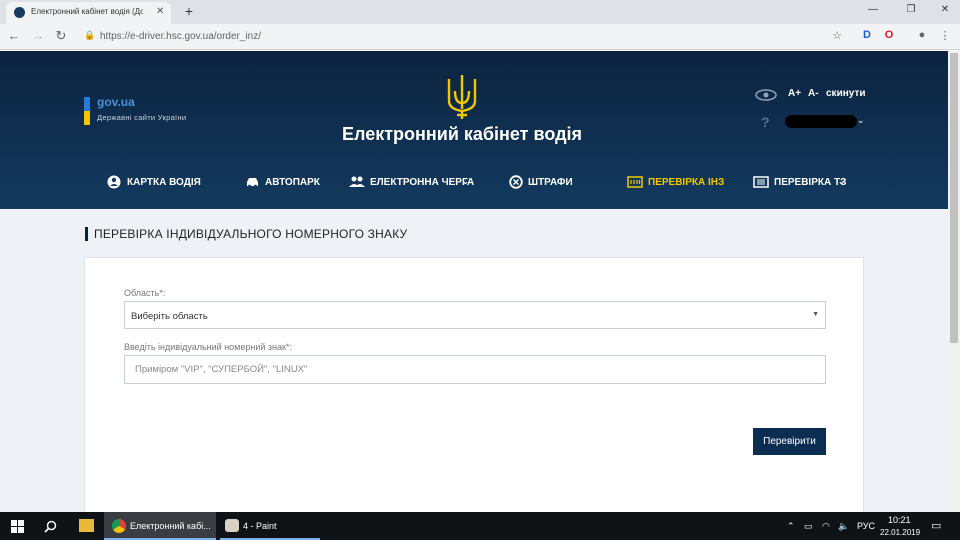 Image resolution: width=960 pixels, height=540 pixels. I want to click on url-text: https://e-driver.hsc.gov.ua/order_inz/, so click(181, 36).